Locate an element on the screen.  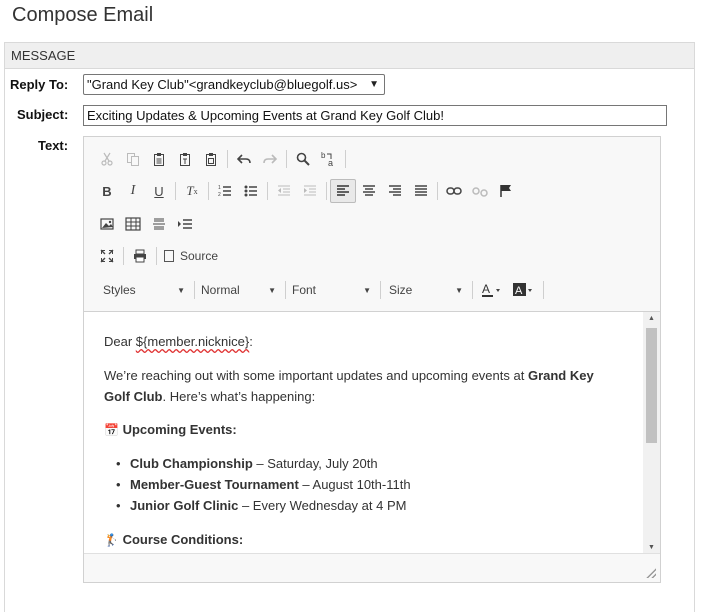
intro-bold-golf-club: Golf Club is located at coordinates (133, 396).